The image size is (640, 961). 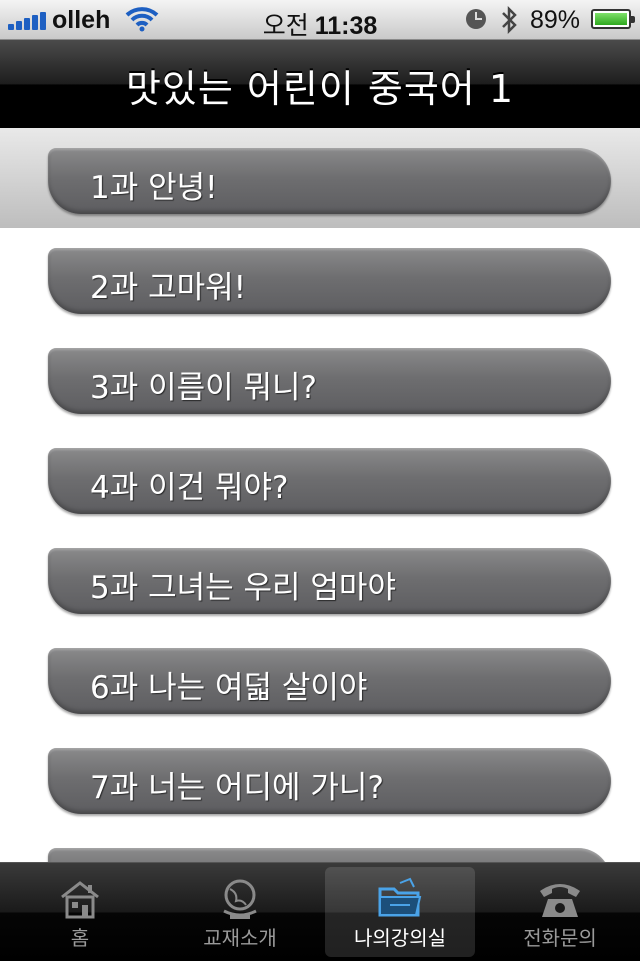 What do you see at coordinates (329, 481) in the screenshot?
I see `lesson-4-button: 4과 이건 뭐야?` at bounding box center [329, 481].